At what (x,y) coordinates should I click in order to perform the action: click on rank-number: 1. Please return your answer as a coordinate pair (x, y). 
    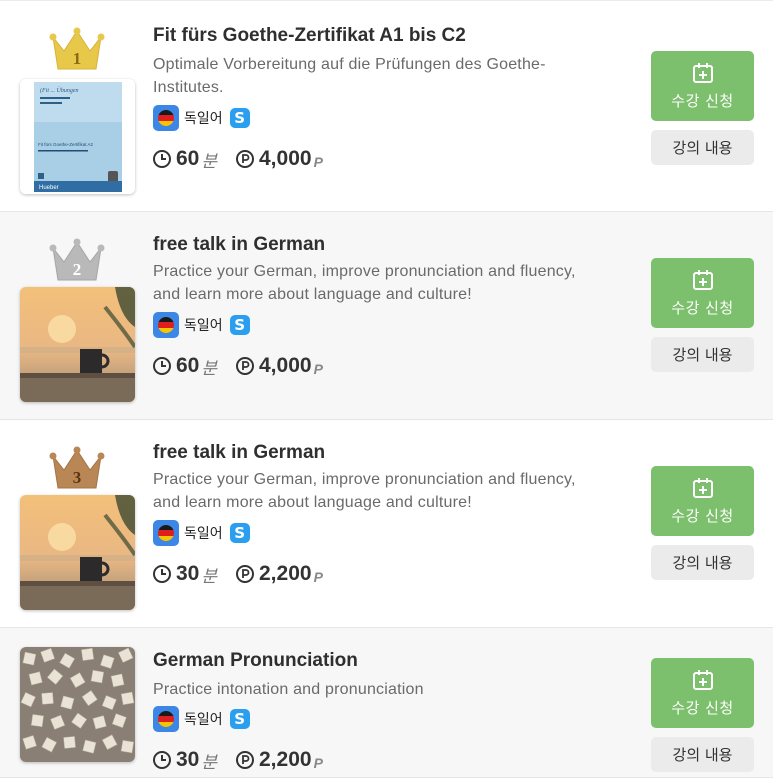
    Looking at the image, I should click on (77, 58).